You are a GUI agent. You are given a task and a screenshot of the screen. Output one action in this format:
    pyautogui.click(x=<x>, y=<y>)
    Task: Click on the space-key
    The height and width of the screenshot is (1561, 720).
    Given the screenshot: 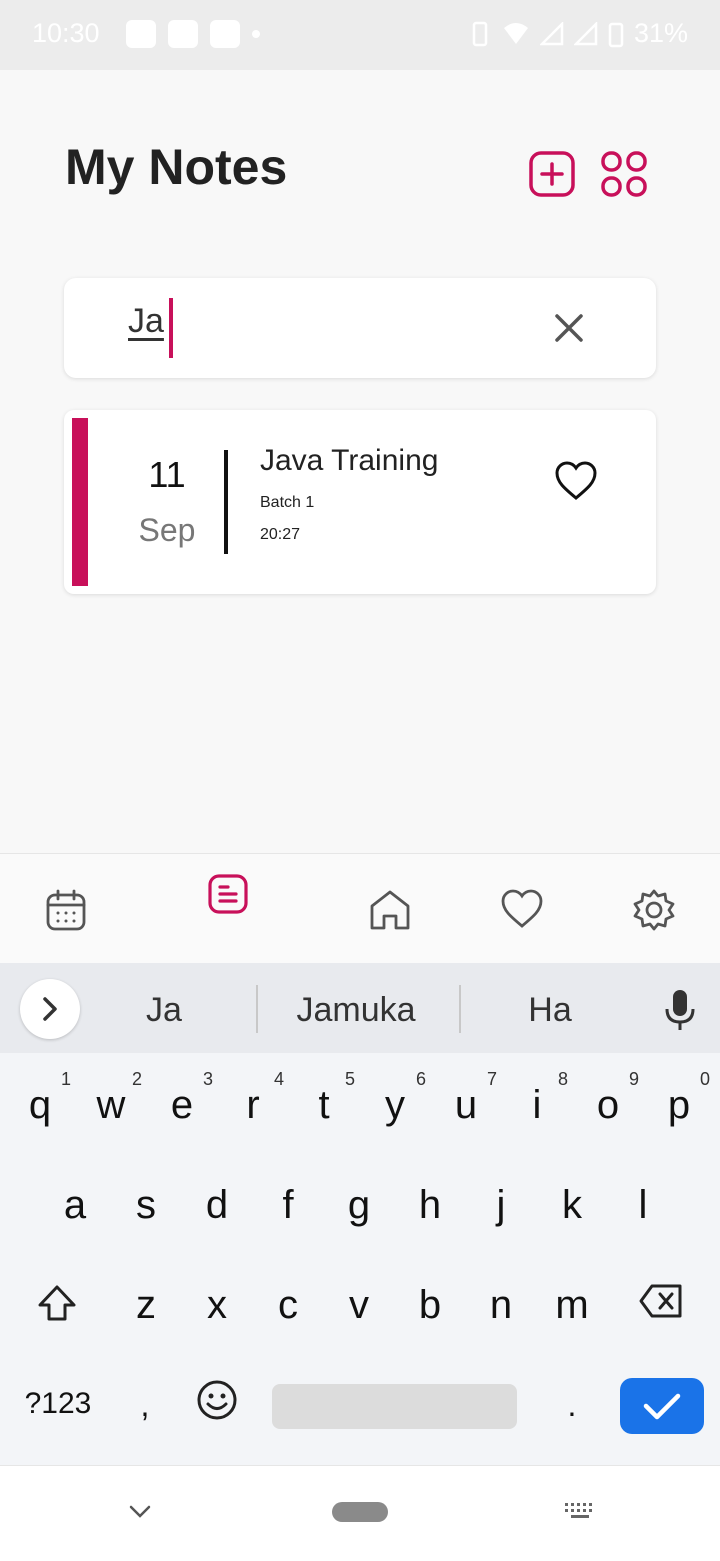 What is the action you would take?
    pyautogui.click(x=394, y=1406)
    